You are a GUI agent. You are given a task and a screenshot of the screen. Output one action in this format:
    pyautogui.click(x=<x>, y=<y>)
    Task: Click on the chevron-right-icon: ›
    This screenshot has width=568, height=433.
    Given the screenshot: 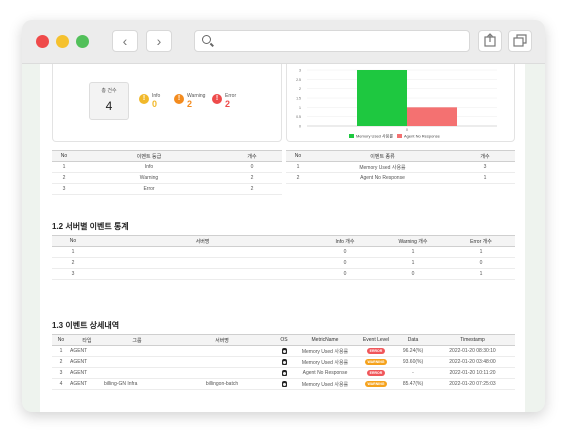 What is the action you would take?
    pyautogui.click(x=159, y=41)
    